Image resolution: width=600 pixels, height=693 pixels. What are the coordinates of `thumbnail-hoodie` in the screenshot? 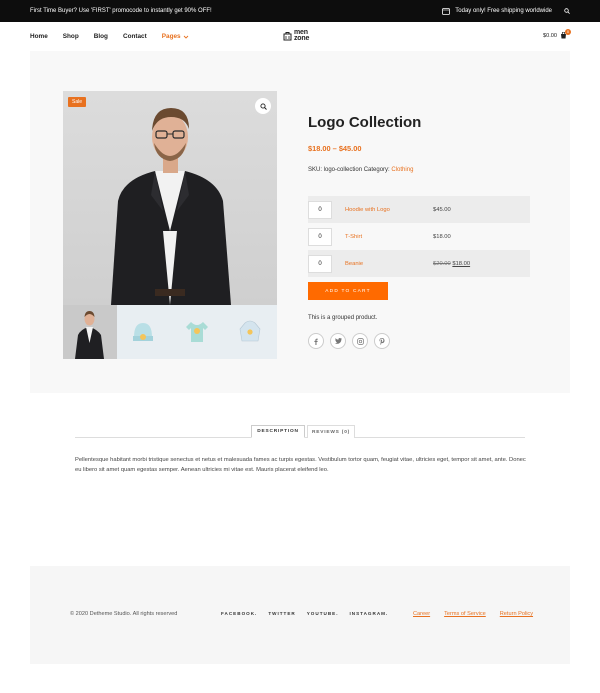 It's located at (250, 332).